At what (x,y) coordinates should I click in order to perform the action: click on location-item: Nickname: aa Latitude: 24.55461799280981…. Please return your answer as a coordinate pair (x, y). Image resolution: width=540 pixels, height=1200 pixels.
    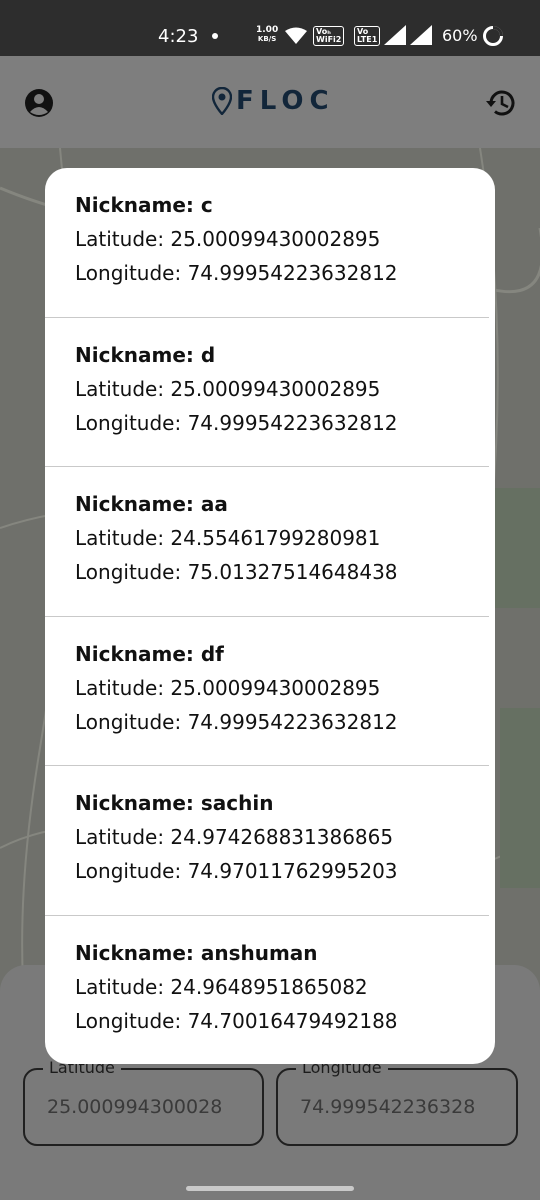
    Looking at the image, I should click on (267, 542).